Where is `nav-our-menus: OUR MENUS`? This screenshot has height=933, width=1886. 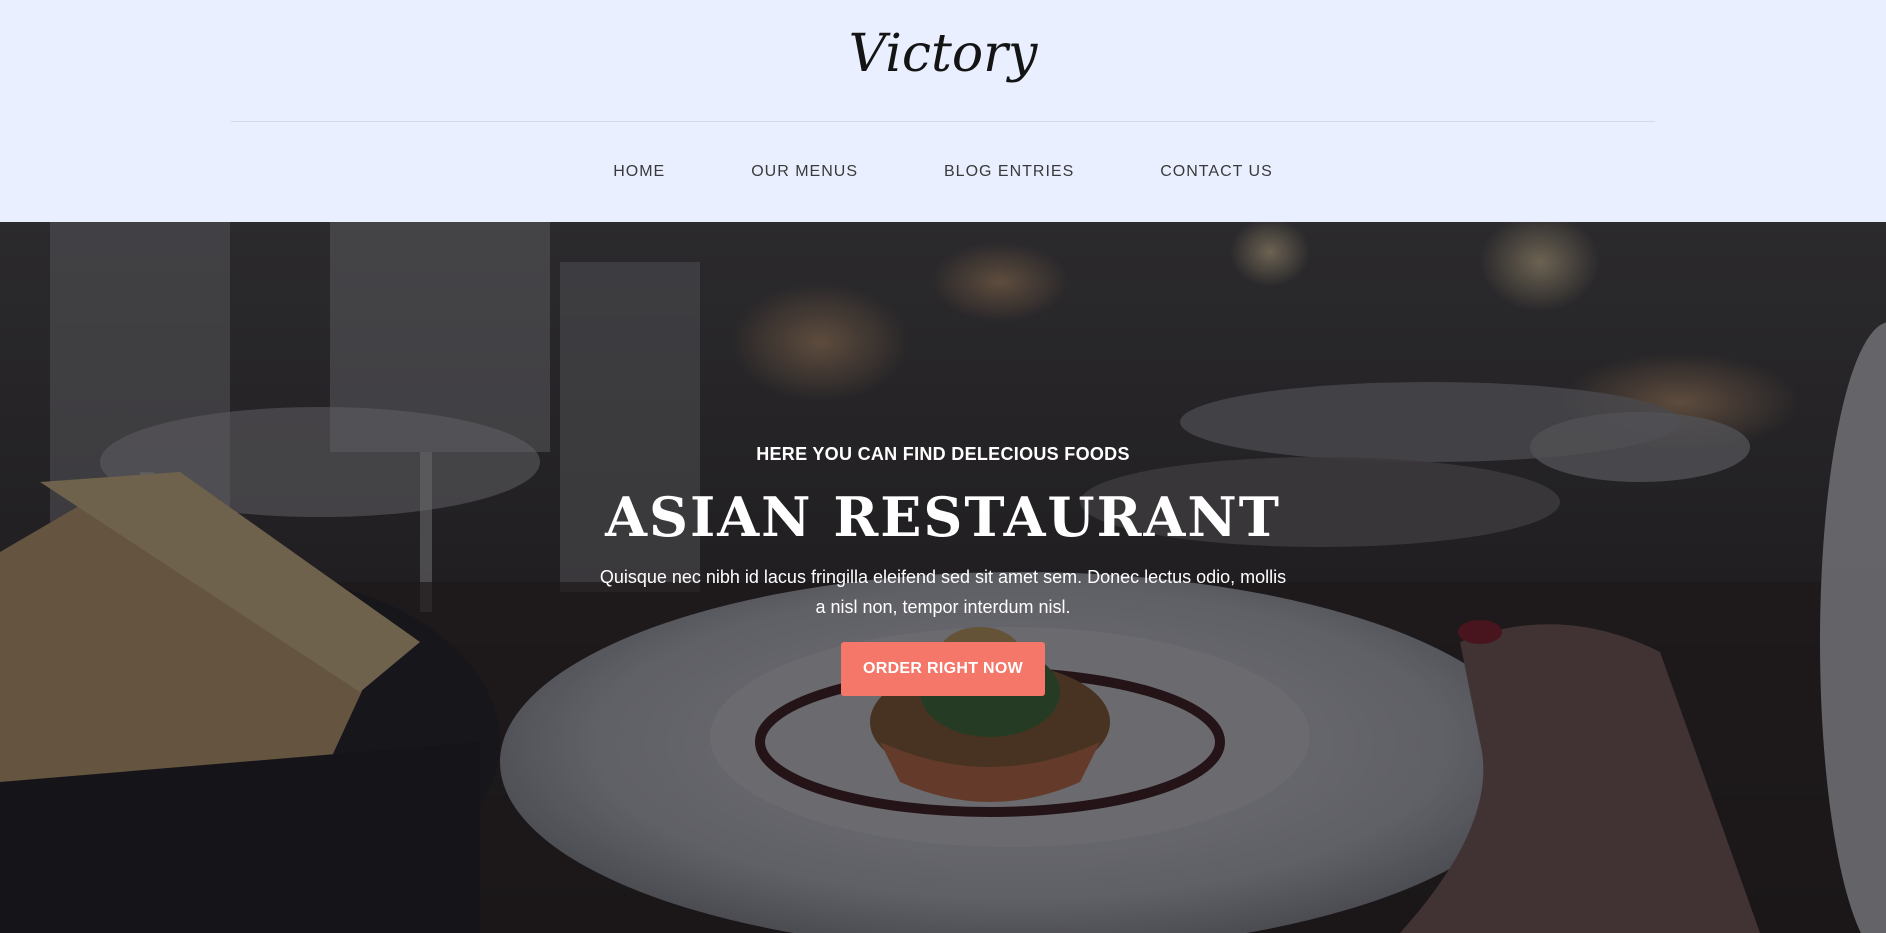
nav-our-menus: OUR MENUS is located at coordinates (804, 172).